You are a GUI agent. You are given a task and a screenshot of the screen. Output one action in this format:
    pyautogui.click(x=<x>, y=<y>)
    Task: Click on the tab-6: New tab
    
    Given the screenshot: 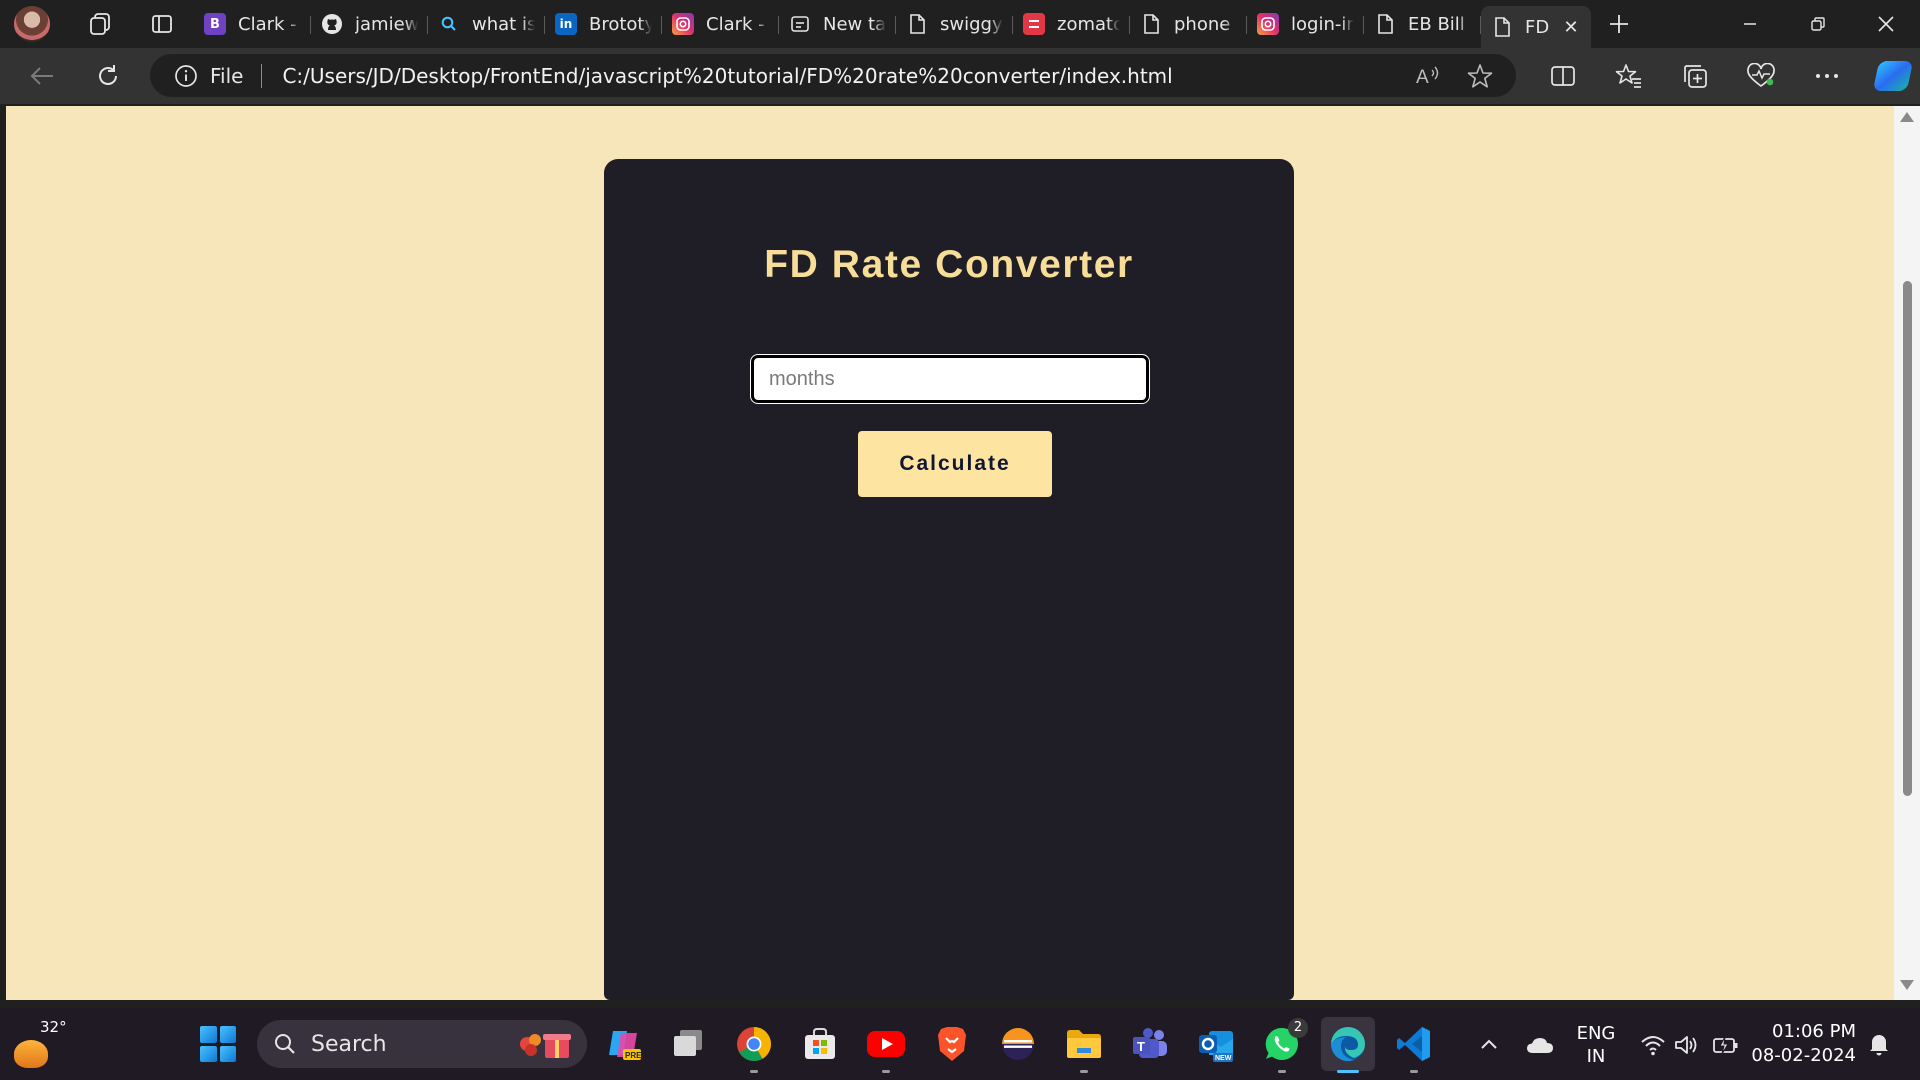 What is the action you would take?
    pyautogui.click(x=837, y=24)
    